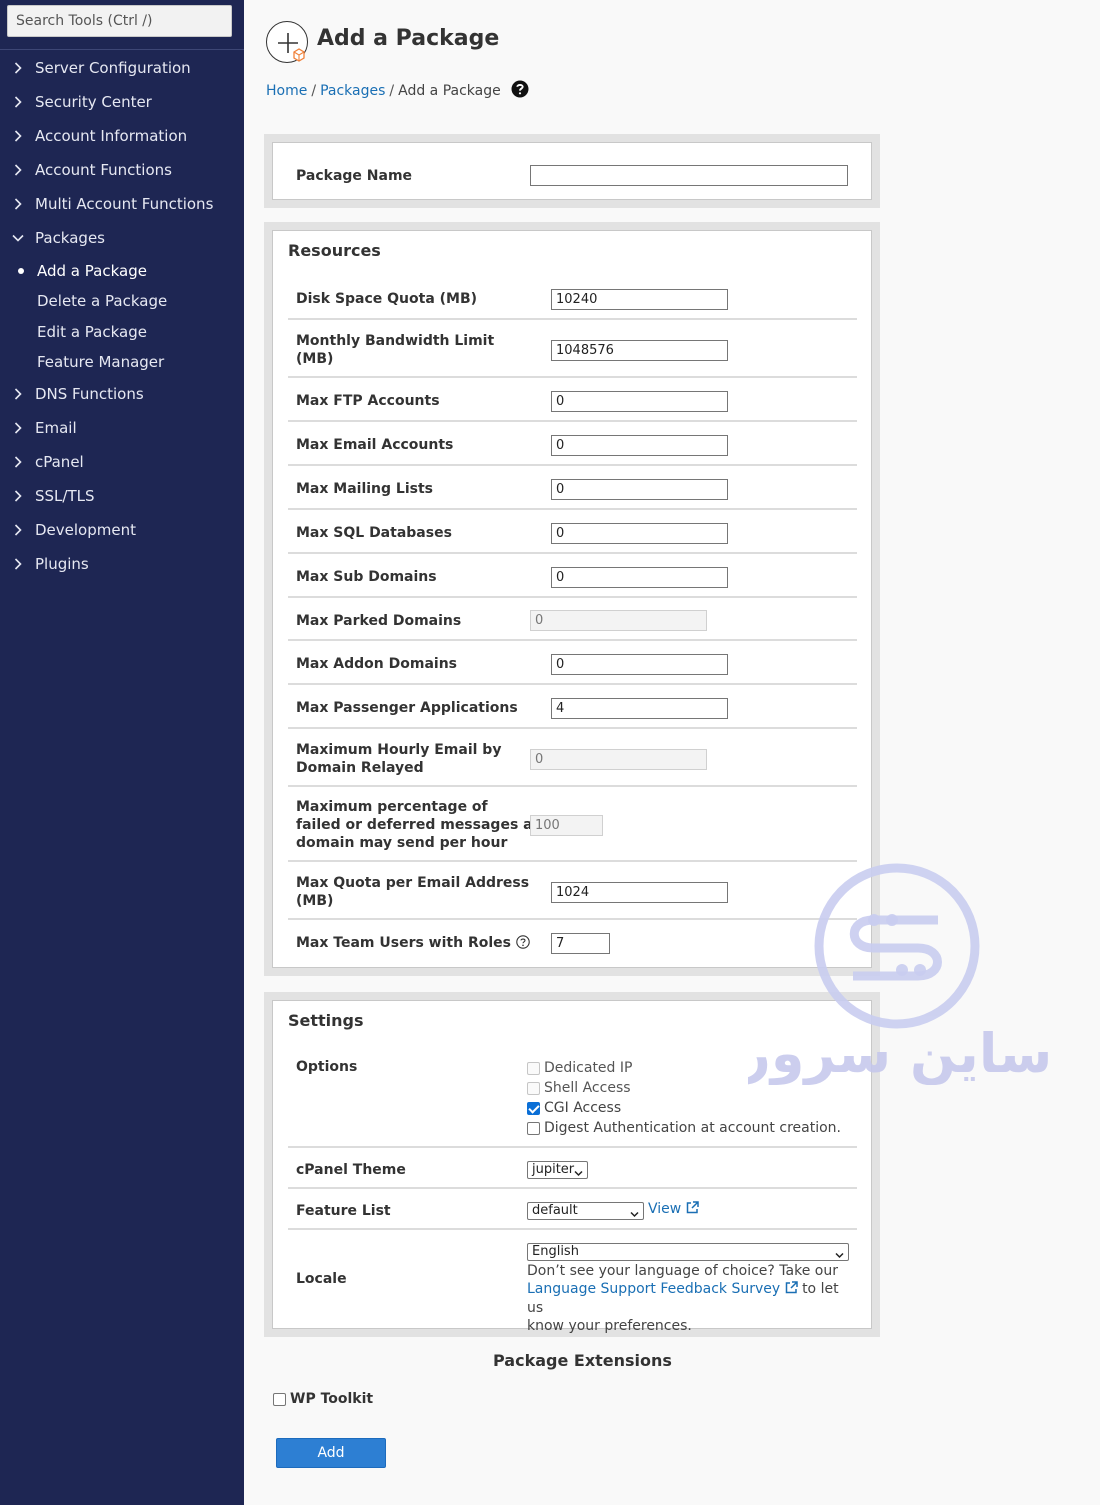 This screenshot has height=1505, width=1100. I want to click on active-dot-icon, so click(21, 271).